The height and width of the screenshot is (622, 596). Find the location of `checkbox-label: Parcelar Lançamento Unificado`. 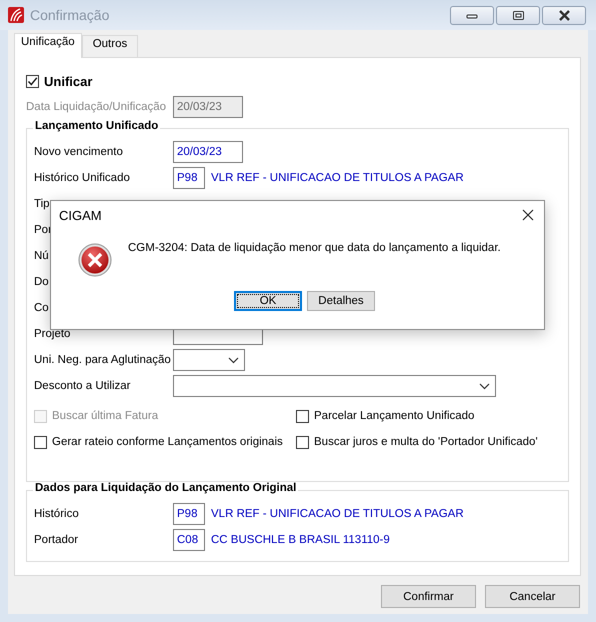

checkbox-label: Parcelar Lançamento Unificado is located at coordinates (394, 416).